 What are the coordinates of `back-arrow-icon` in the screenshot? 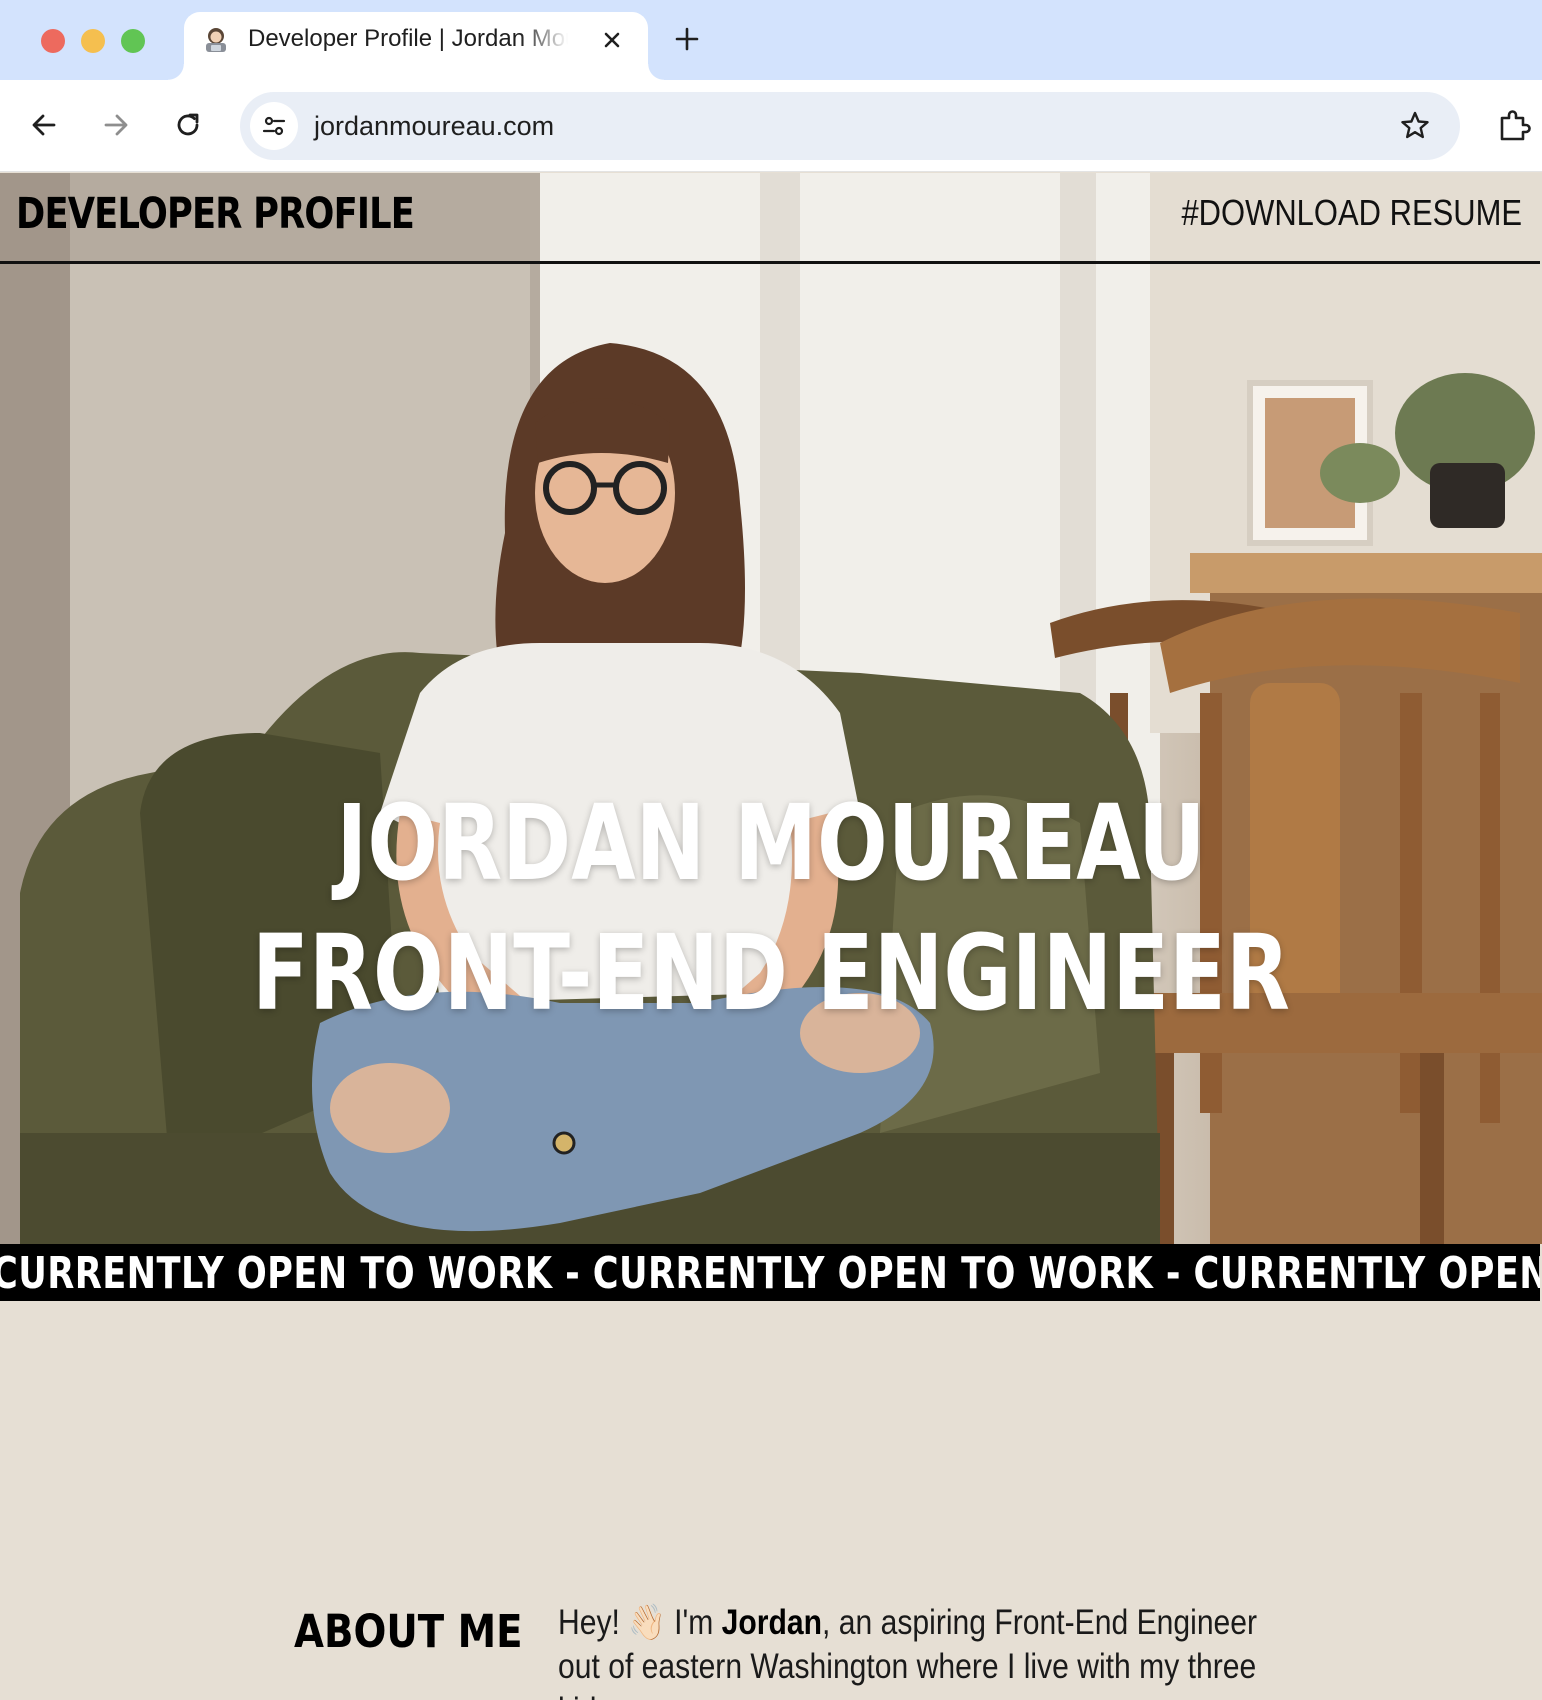 It's located at (44, 125).